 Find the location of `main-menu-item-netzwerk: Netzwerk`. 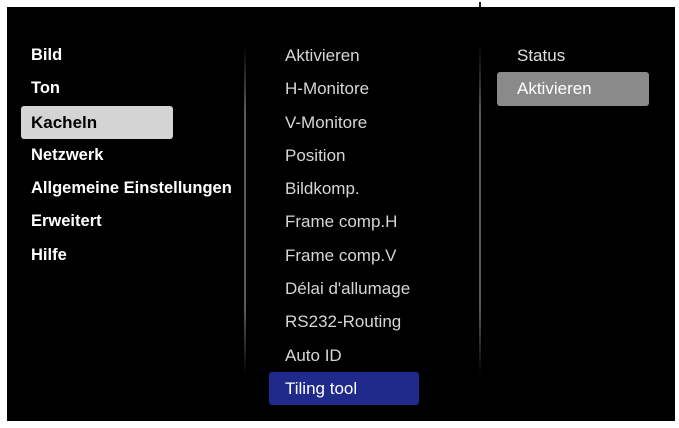

main-menu-item-netzwerk: Netzwerk is located at coordinates (141, 155).